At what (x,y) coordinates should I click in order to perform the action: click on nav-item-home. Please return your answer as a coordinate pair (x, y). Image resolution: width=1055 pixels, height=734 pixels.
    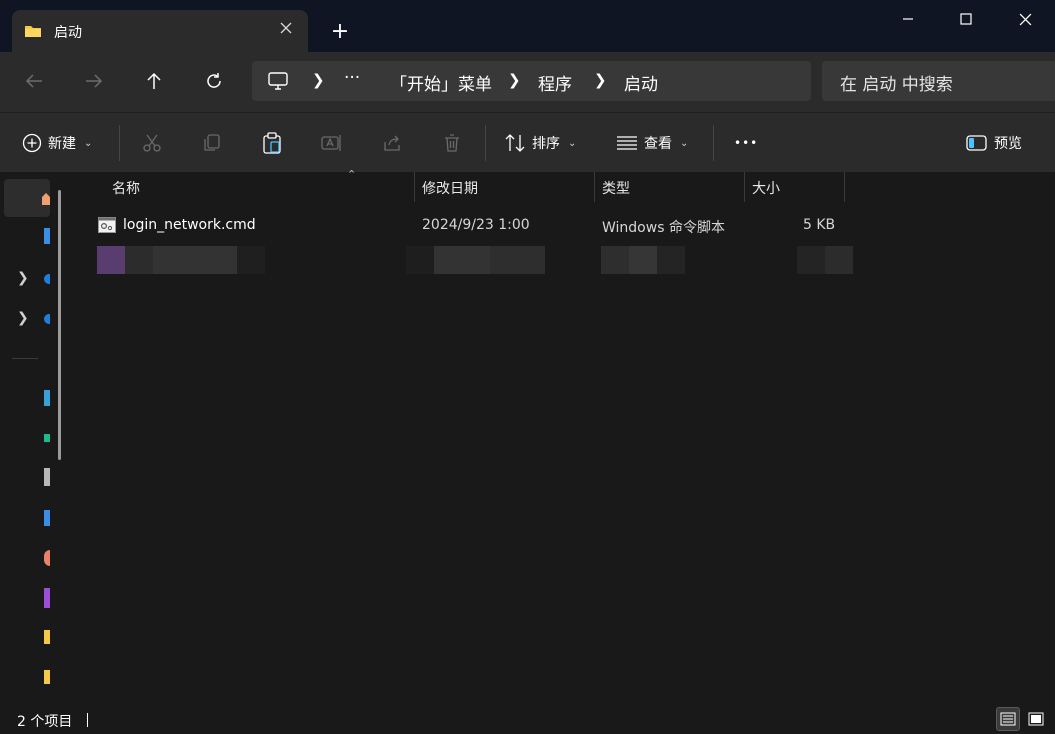
    Looking at the image, I should click on (27, 198).